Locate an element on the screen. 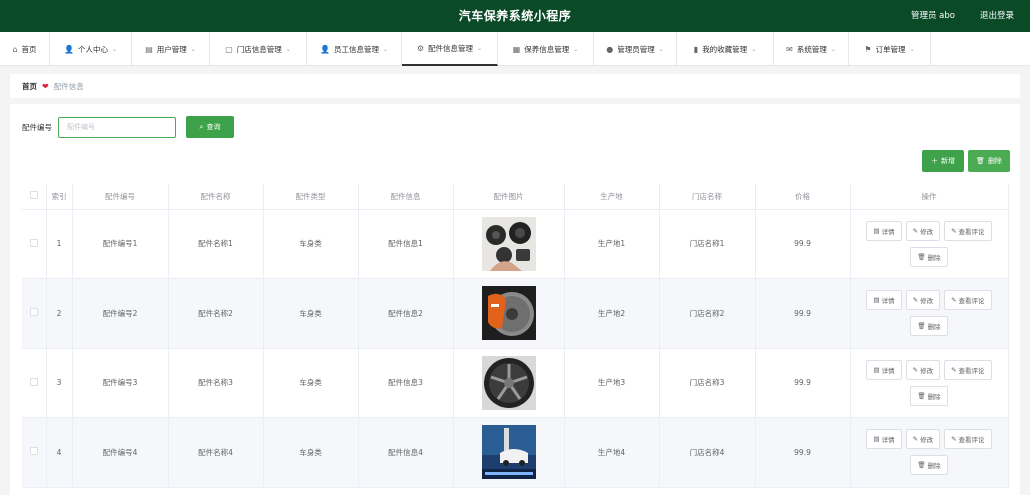 The image size is (1030, 495). part-code-cell: 配件编号4 is located at coordinates (120, 452).